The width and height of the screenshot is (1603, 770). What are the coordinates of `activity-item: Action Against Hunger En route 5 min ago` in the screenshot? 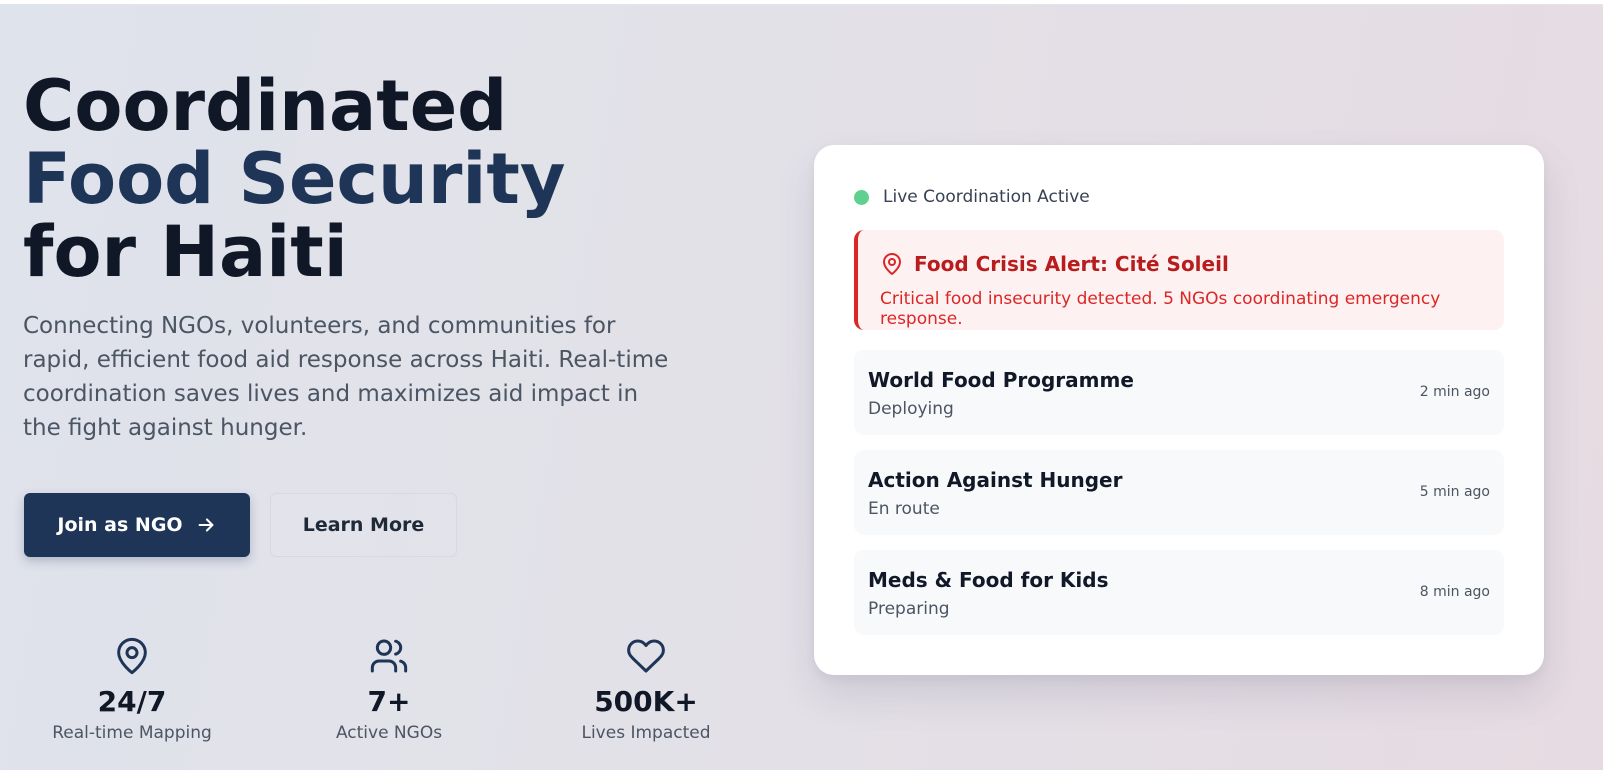 It's located at (1179, 492).